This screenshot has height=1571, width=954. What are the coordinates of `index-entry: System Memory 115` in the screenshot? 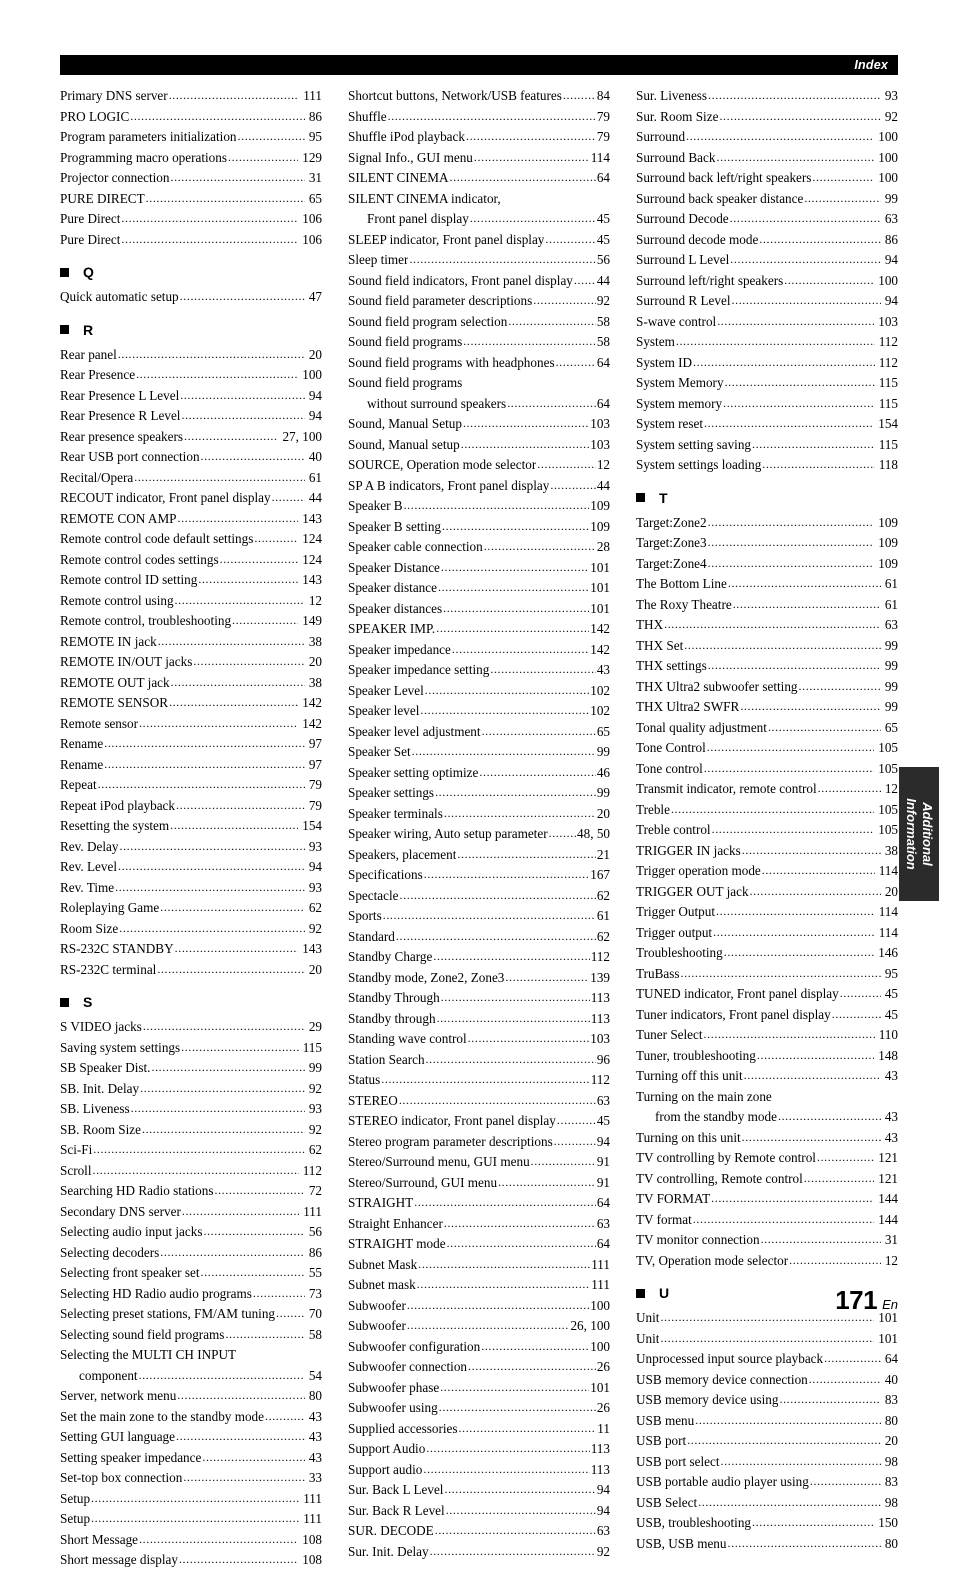 It's located at (767, 383).